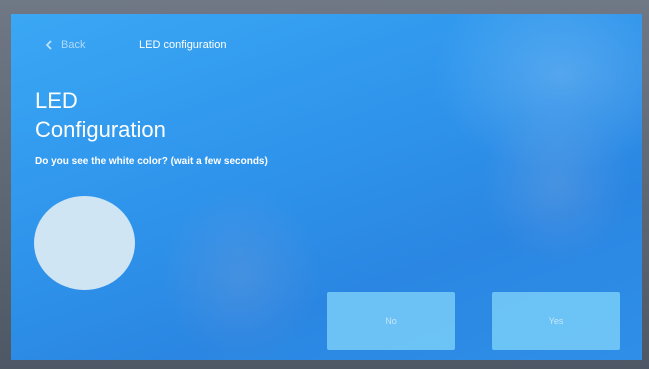  I want to click on header-title: LED configuration, so click(183, 45).